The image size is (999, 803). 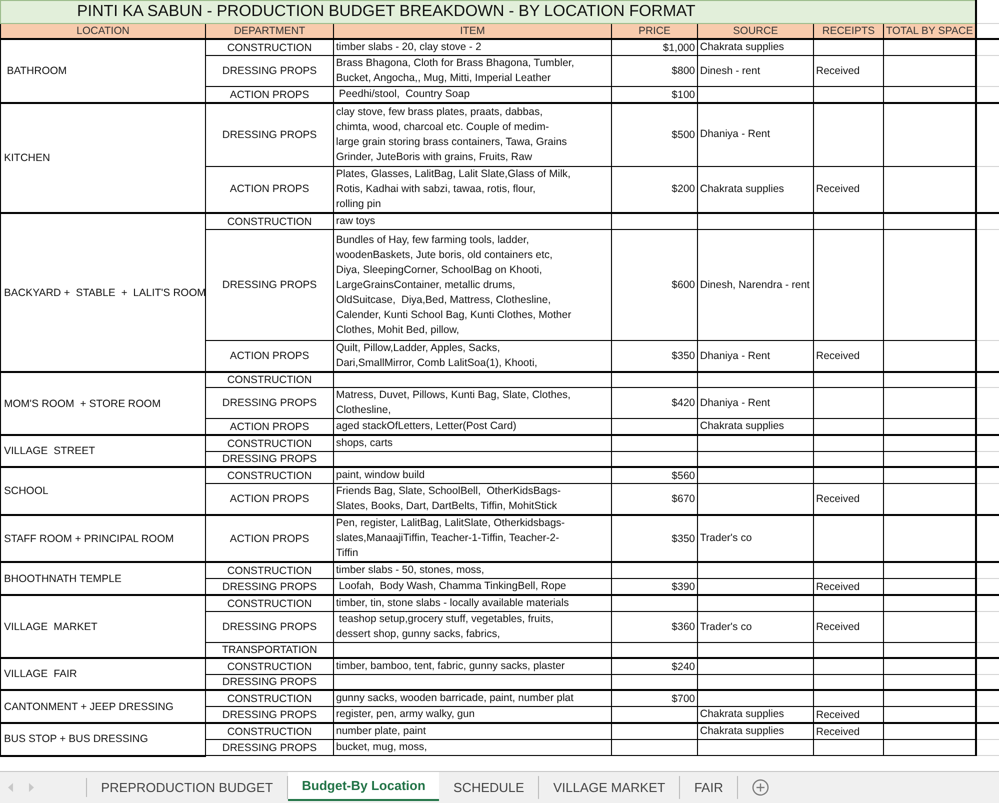 What do you see at coordinates (488, 12) in the screenshot?
I see `sheet-title: PINTI KA SABUN - PRODUCTION BUDGET BREAKDOWN - BY LOCATION FORMAT` at bounding box center [488, 12].